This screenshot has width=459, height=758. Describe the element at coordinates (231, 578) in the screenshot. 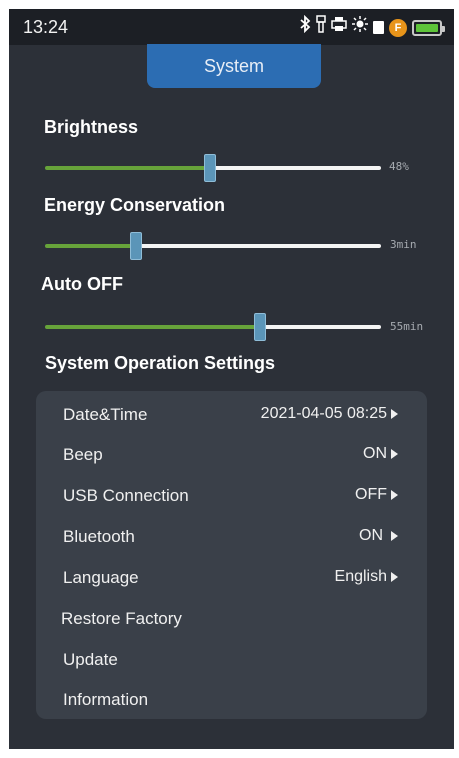

I see `row-language: Language English` at that location.